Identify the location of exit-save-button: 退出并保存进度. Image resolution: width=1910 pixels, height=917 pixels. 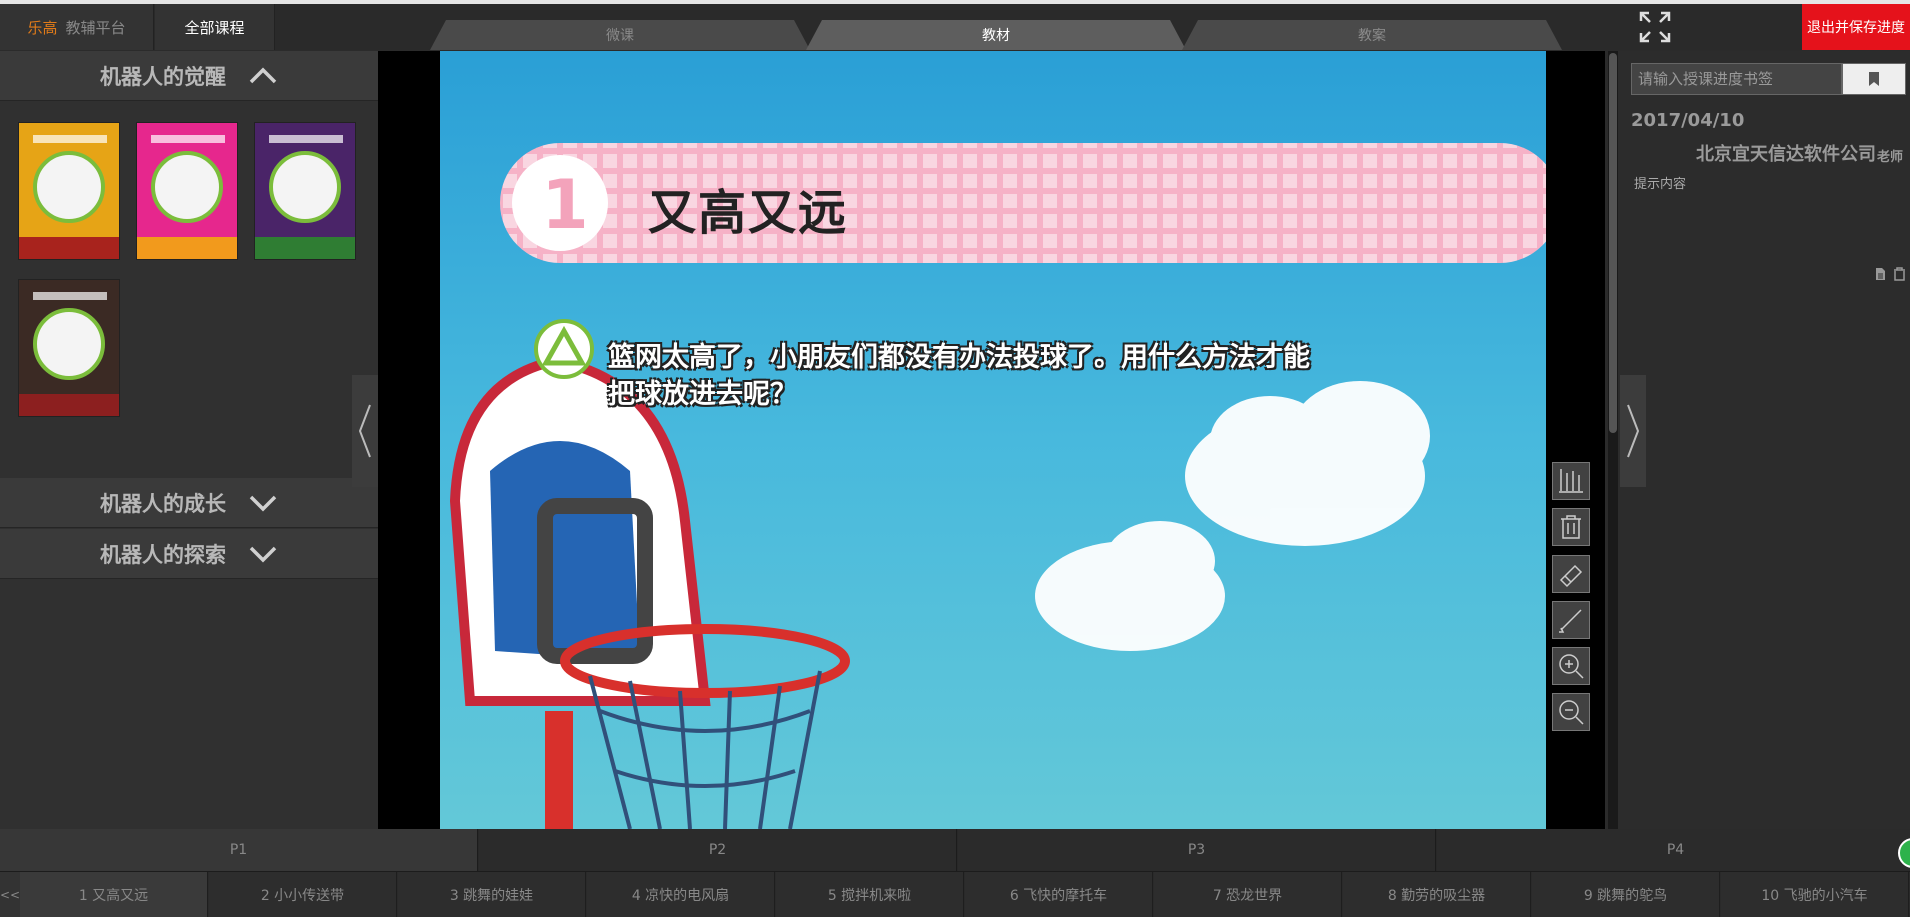
(1856, 27).